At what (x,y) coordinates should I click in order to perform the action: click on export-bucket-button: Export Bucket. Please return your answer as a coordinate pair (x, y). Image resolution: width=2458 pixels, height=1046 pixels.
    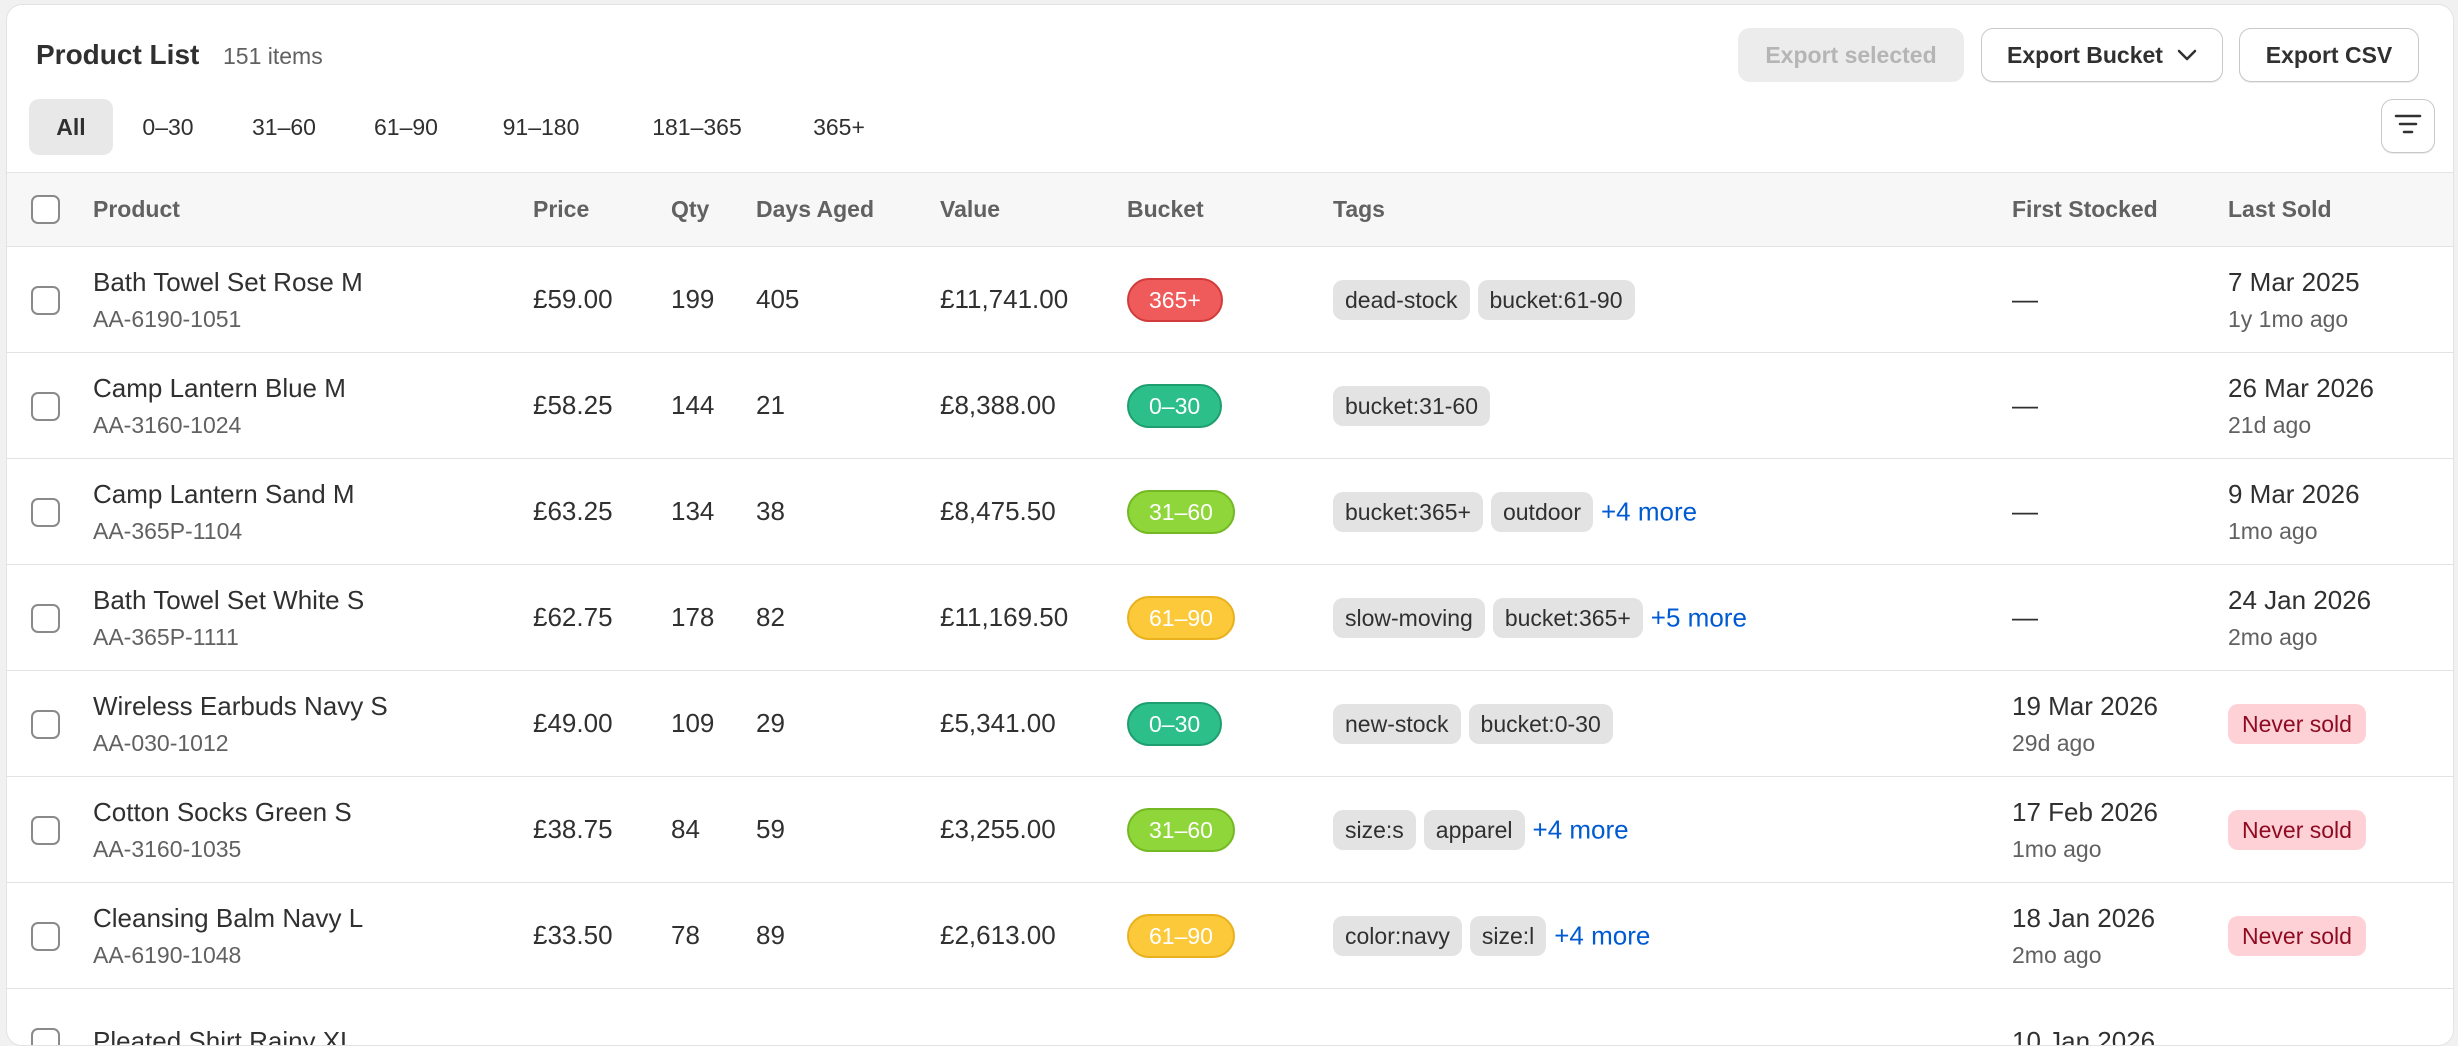
    Looking at the image, I should click on (2102, 55).